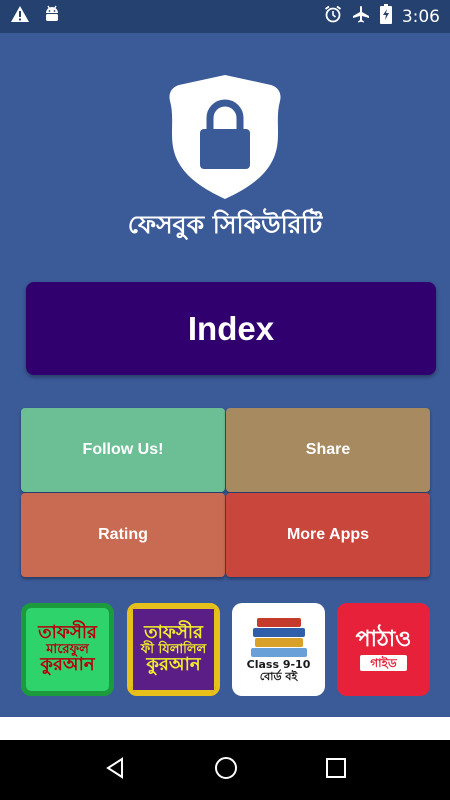 The width and height of the screenshot is (450, 800). What do you see at coordinates (123, 450) in the screenshot?
I see `follow-us-button: Follow Us!` at bounding box center [123, 450].